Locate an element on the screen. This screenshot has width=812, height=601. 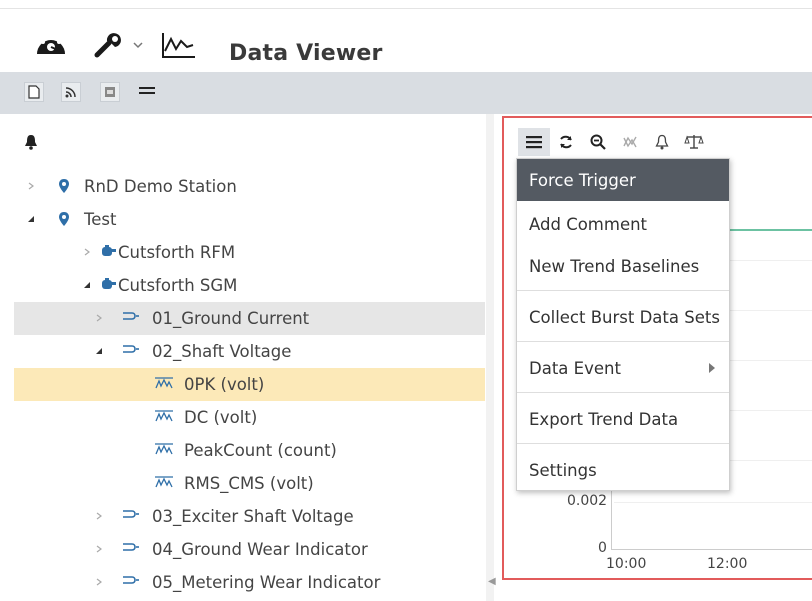
tree-item: PeakCount (count) is located at coordinates (249, 450).